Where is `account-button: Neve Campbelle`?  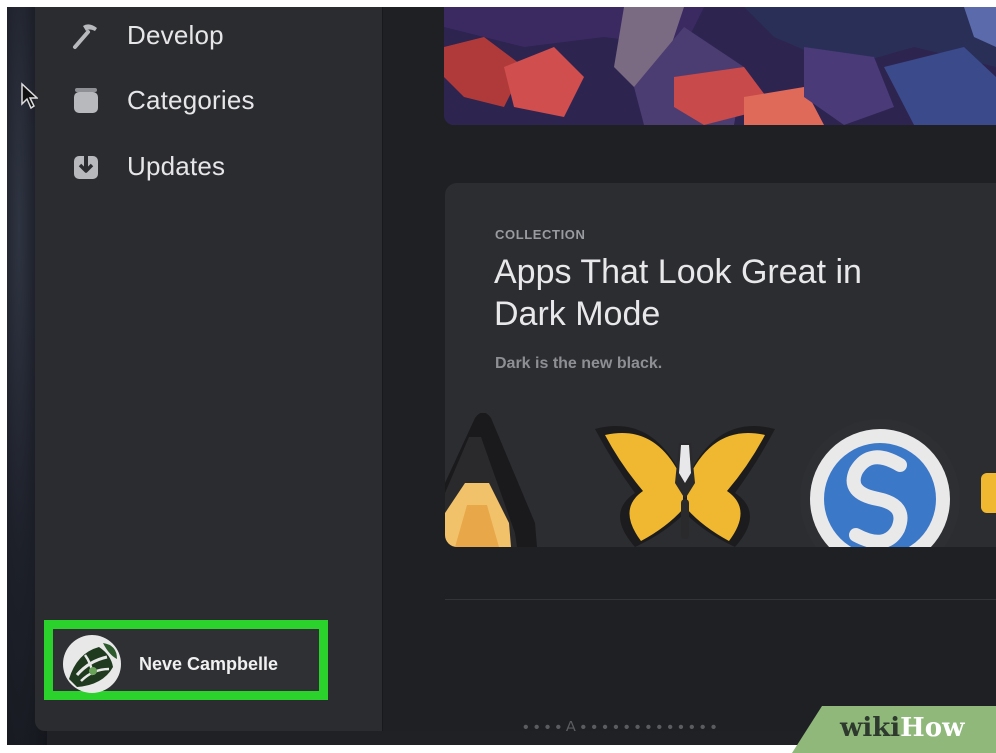 account-button: Neve Campbelle is located at coordinates (186, 660).